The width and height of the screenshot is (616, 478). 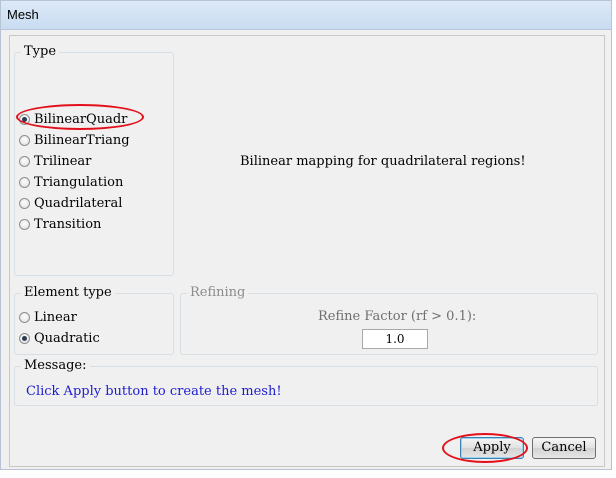 What do you see at coordinates (68, 224) in the screenshot?
I see `radio-label: Transition` at bounding box center [68, 224].